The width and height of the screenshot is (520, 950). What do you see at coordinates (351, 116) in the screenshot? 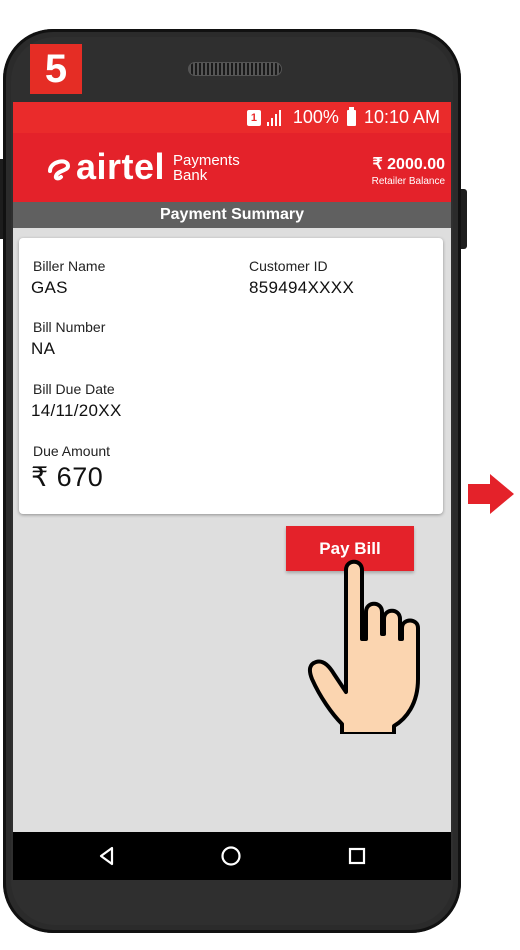
I see `battery-icon` at bounding box center [351, 116].